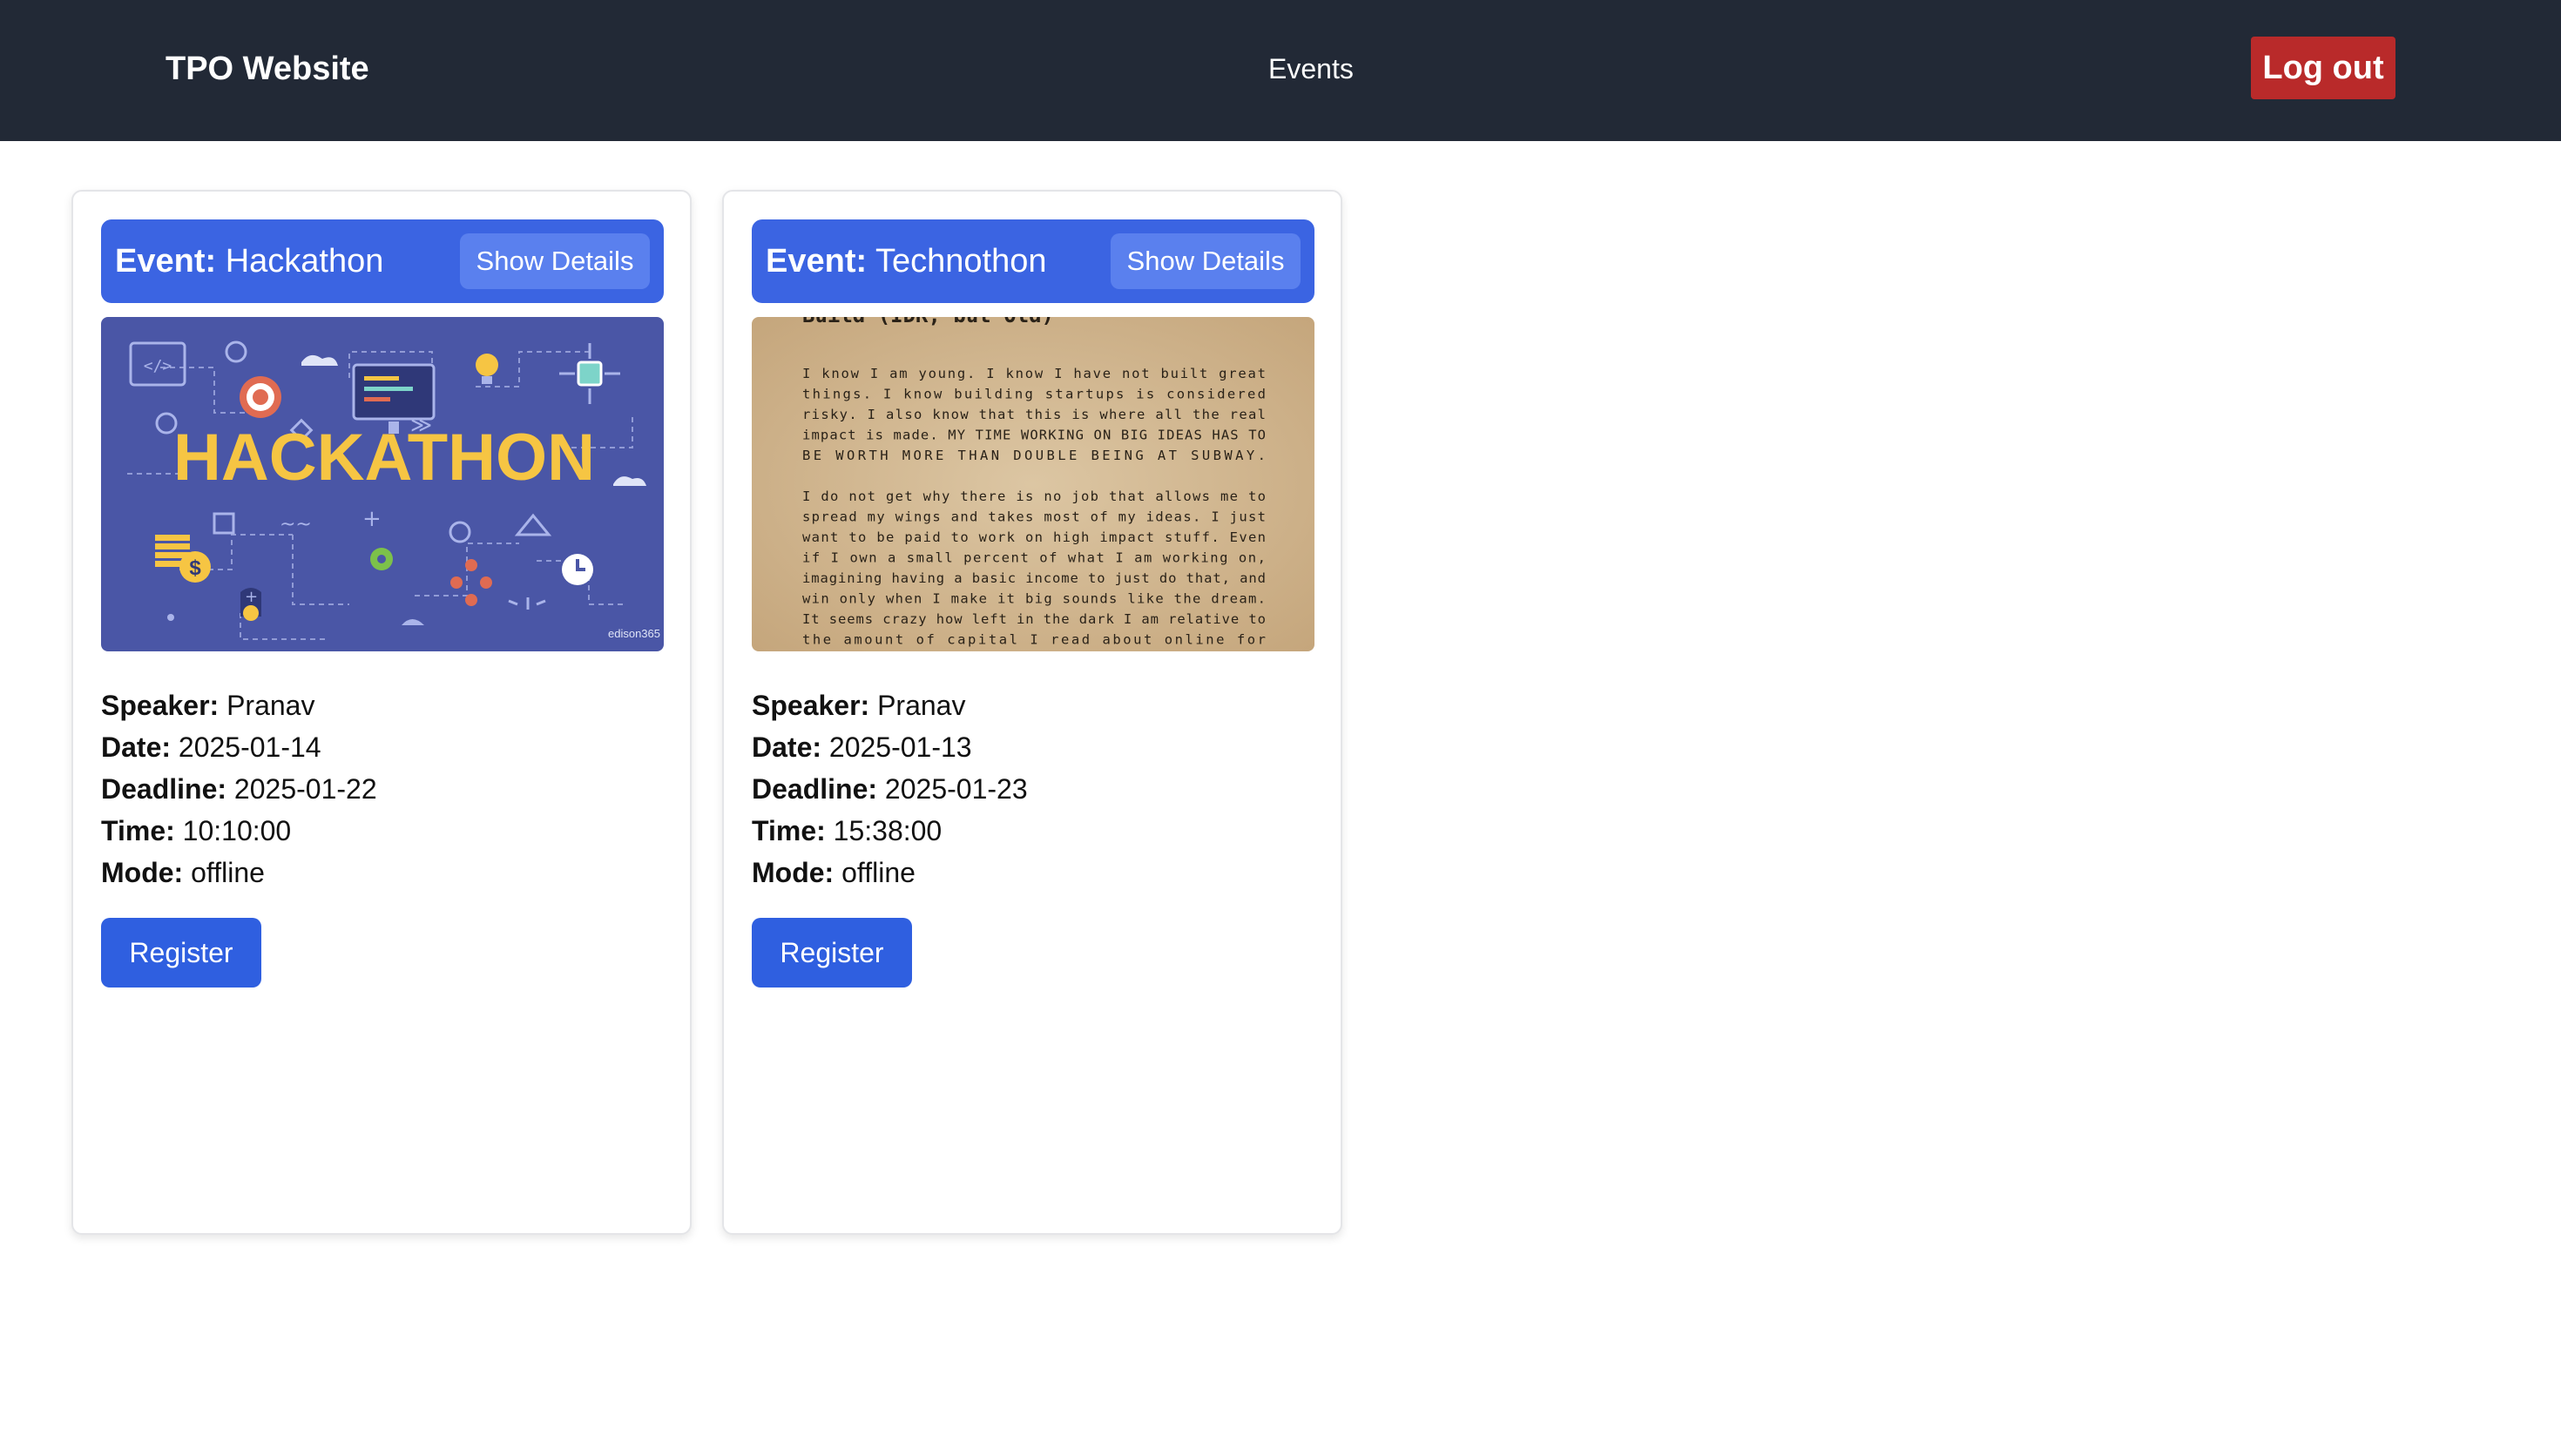 The width and height of the screenshot is (2561, 1456). I want to click on time-value: 15:38:00, so click(888, 830).